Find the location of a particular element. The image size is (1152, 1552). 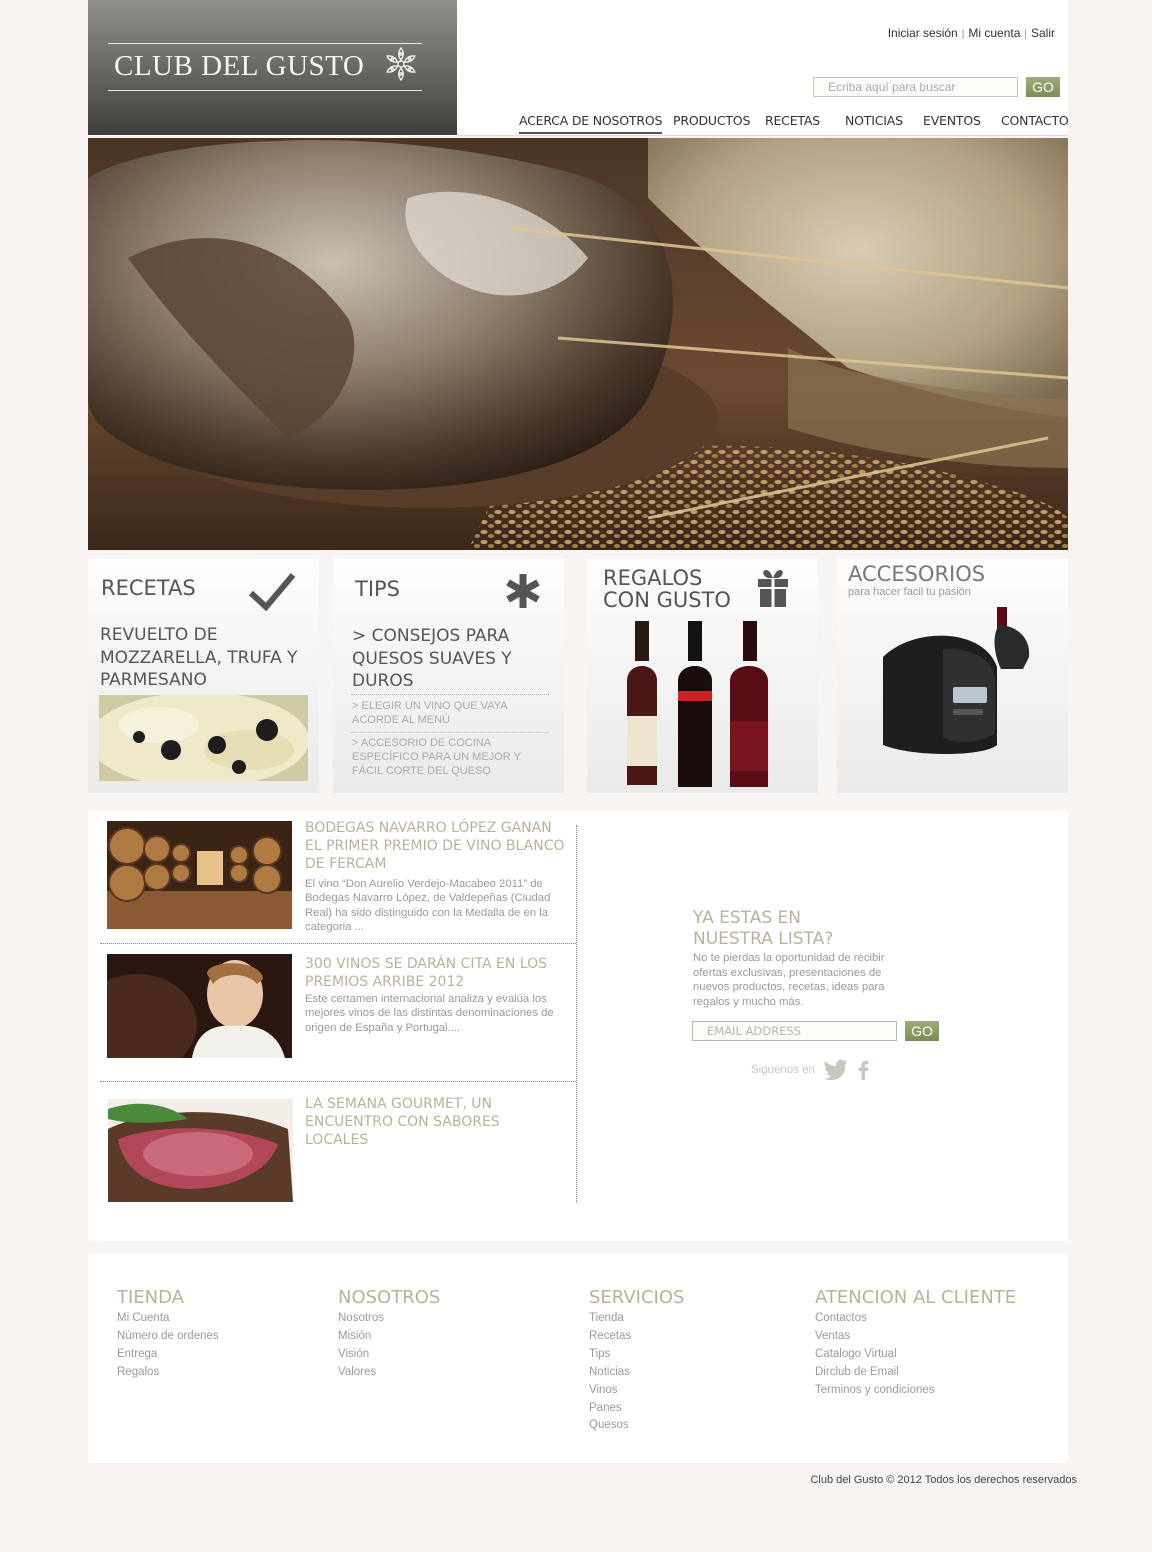

nav-item-noticias: NOTICIAS is located at coordinates (874, 122).